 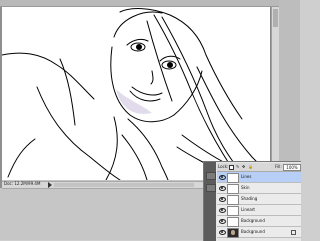 I want to click on vertical-scrollbar, so click(x=275, y=93).